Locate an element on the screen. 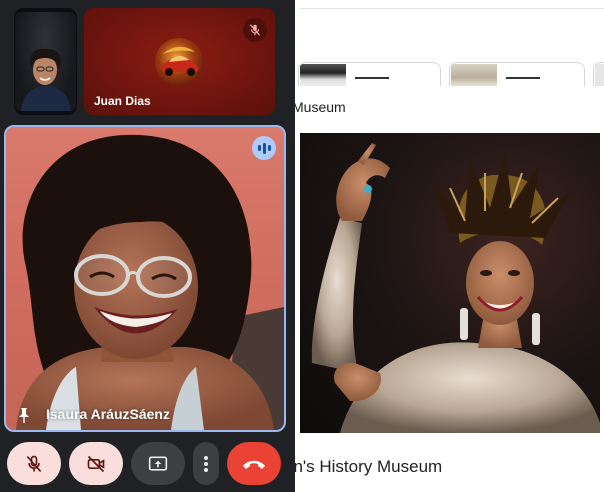  participant-name: Isaura AráuzSáenz is located at coordinates (108, 414).